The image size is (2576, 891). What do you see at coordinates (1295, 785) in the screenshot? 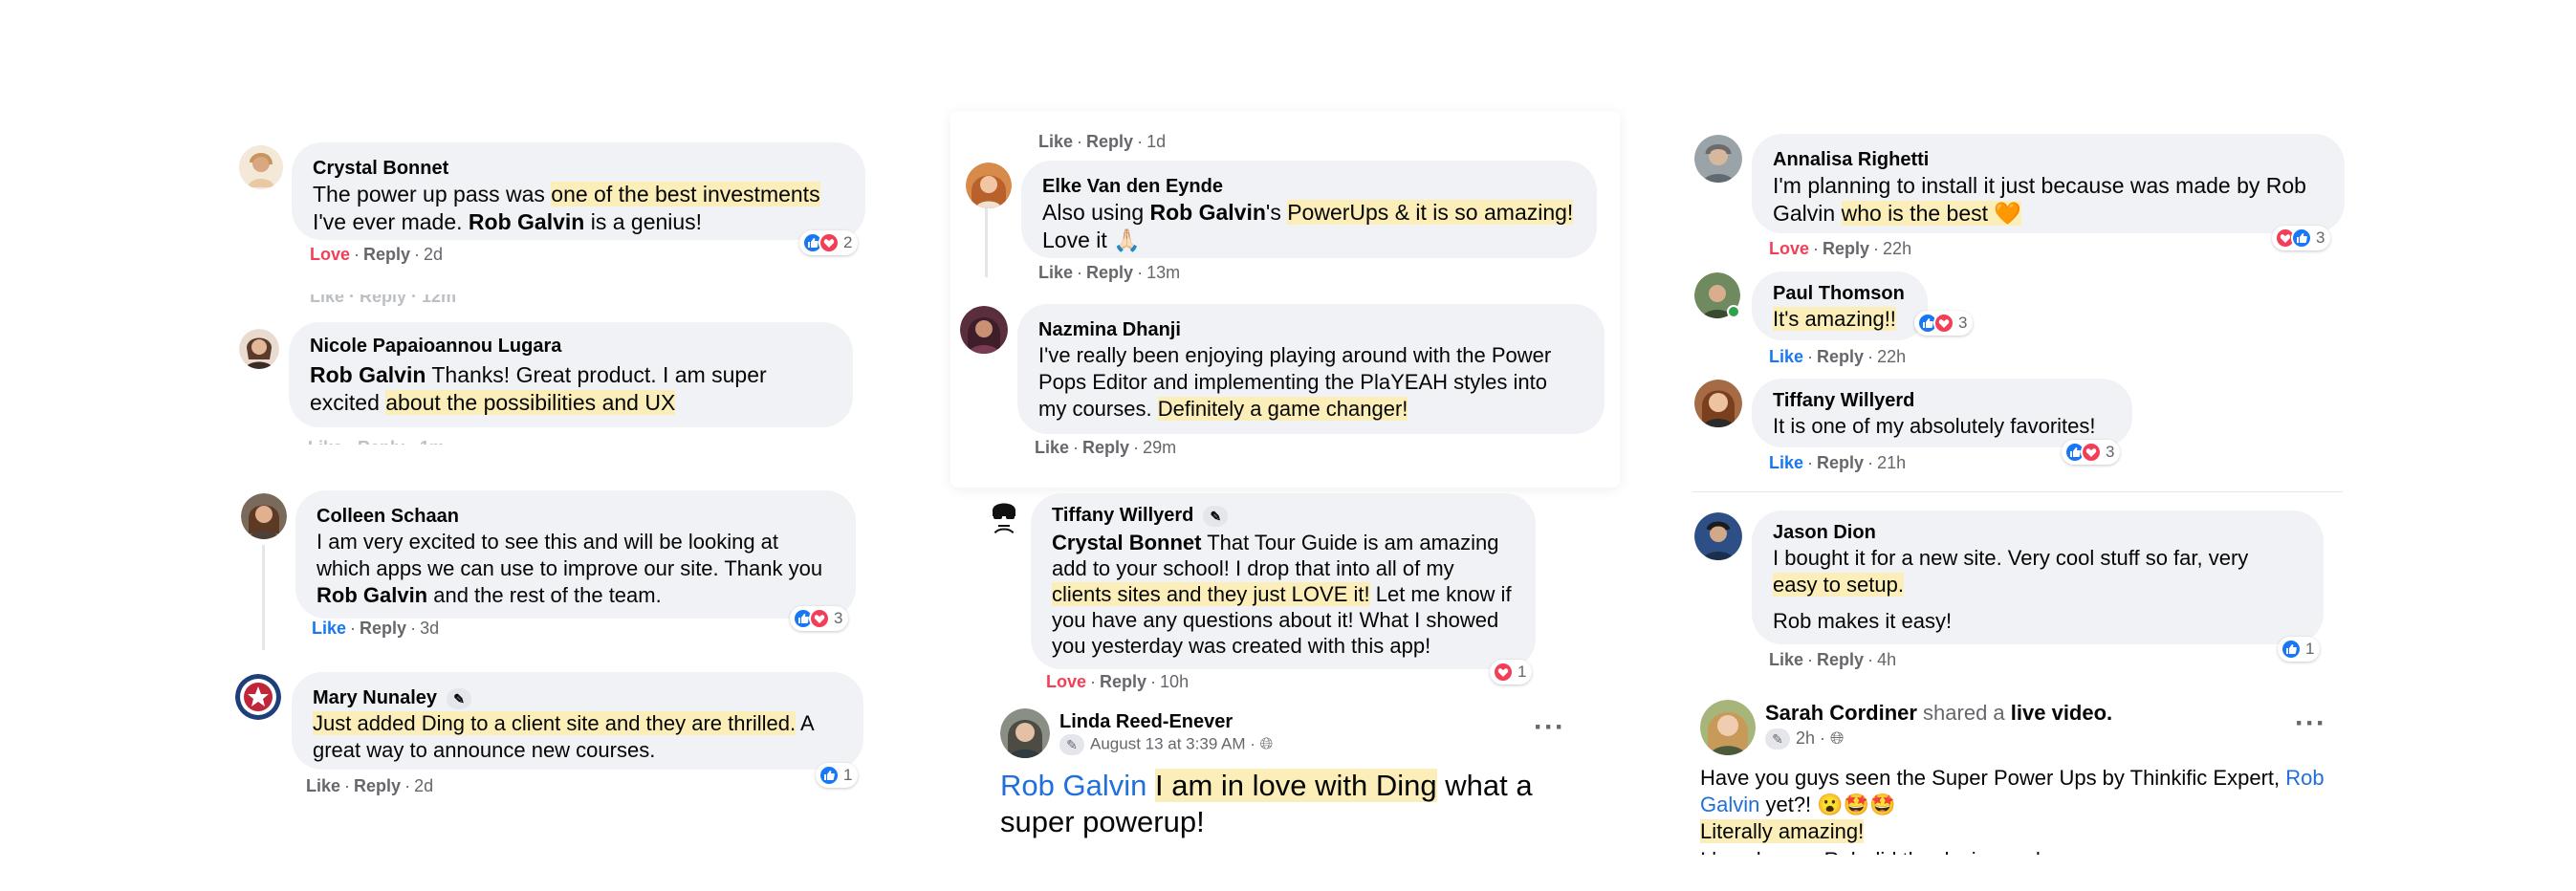
I see `highlight-text: I am in love with Ding` at bounding box center [1295, 785].